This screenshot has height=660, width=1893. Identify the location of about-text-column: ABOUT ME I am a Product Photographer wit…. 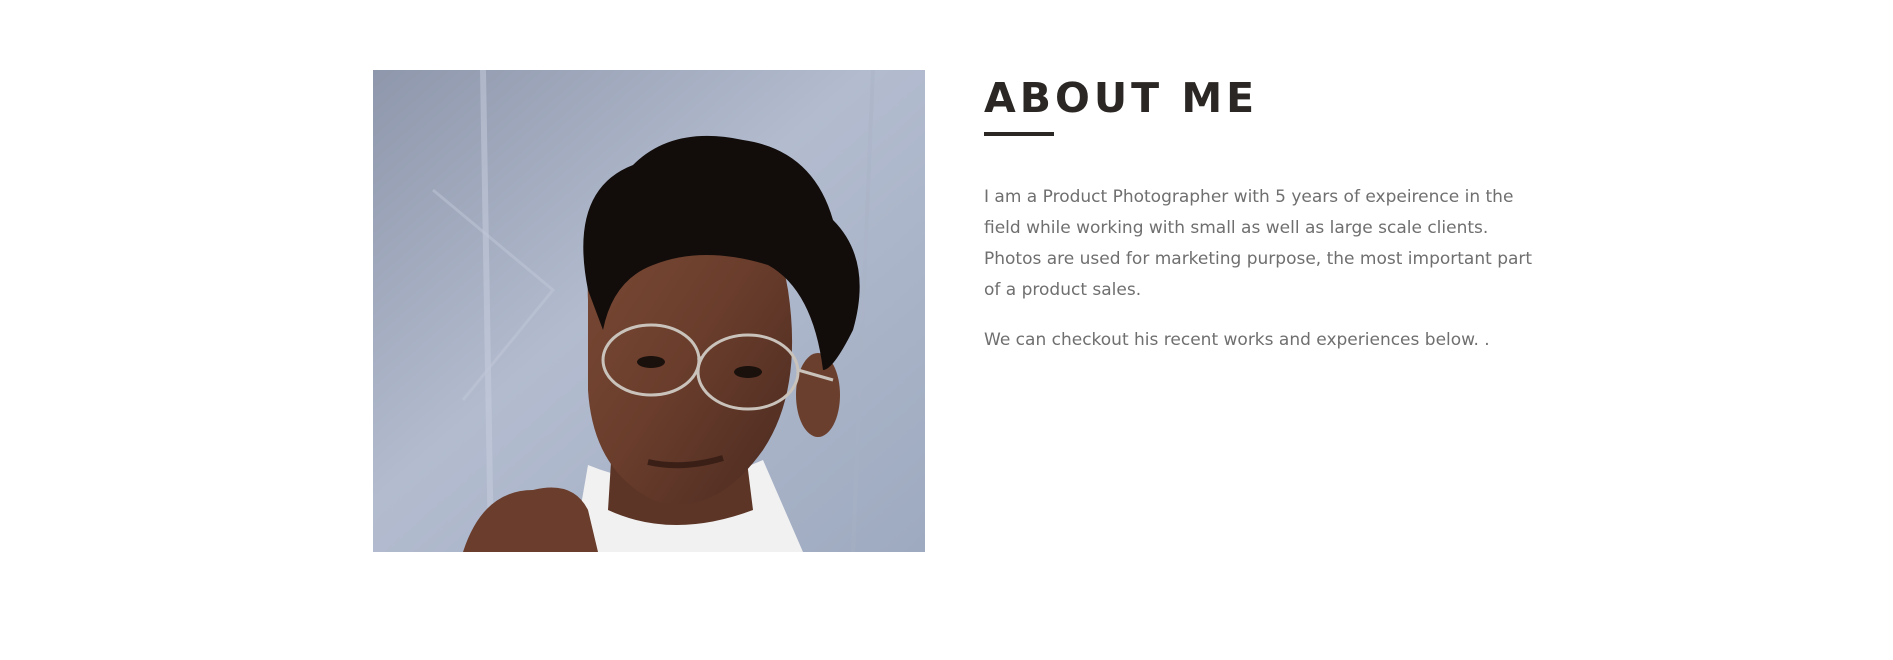
(1264, 213).